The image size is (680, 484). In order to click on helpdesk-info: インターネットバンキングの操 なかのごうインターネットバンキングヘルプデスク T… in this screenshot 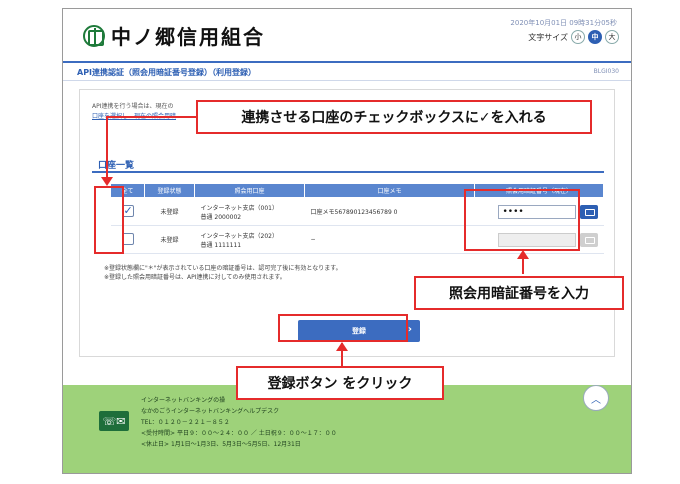, I will do `click(239, 422)`.